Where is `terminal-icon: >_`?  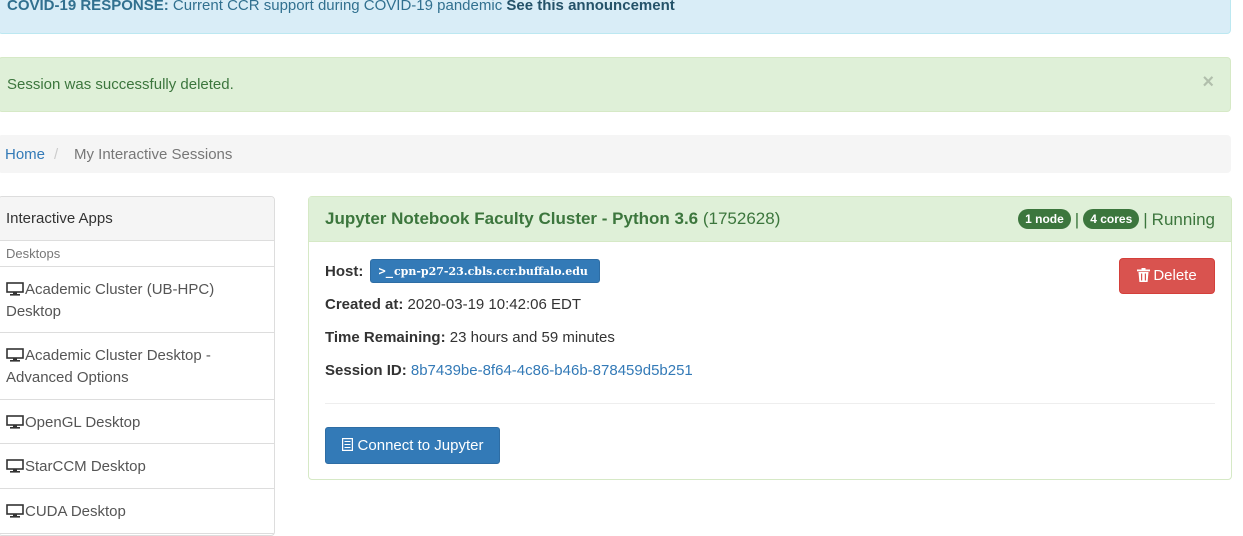
terminal-icon: >_ is located at coordinates (385, 271).